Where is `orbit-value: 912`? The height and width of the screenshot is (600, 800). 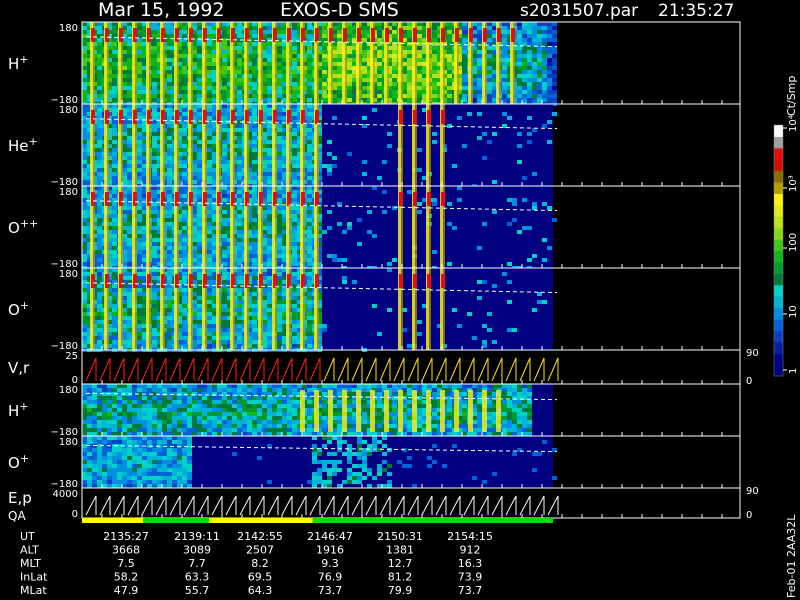 orbit-value: 912 is located at coordinates (470, 550).